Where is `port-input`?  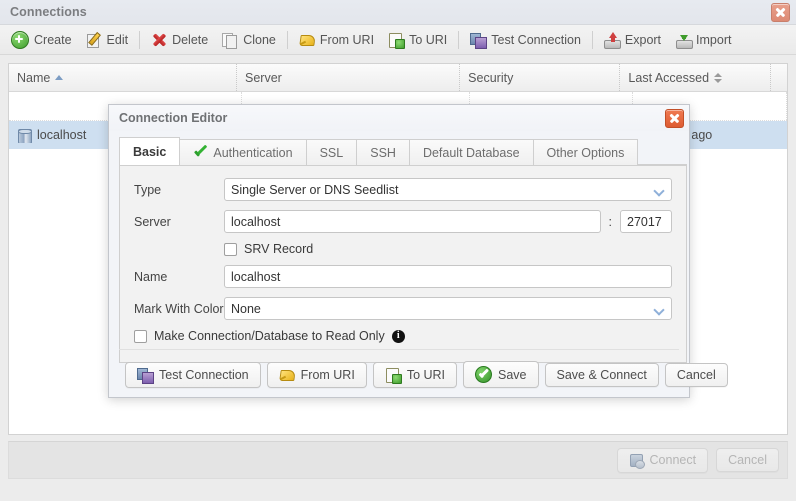 port-input is located at coordinates (646, 221).